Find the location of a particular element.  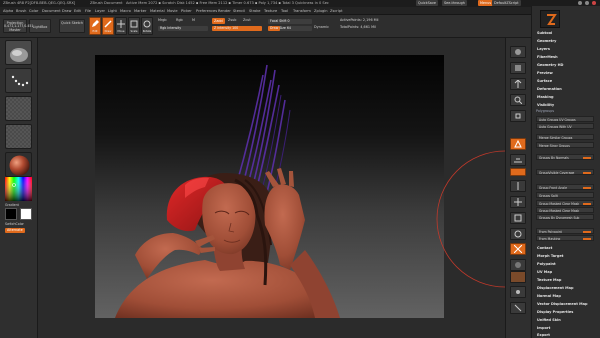

menu-alpha: Alpha is located at coordinates (8, 11).